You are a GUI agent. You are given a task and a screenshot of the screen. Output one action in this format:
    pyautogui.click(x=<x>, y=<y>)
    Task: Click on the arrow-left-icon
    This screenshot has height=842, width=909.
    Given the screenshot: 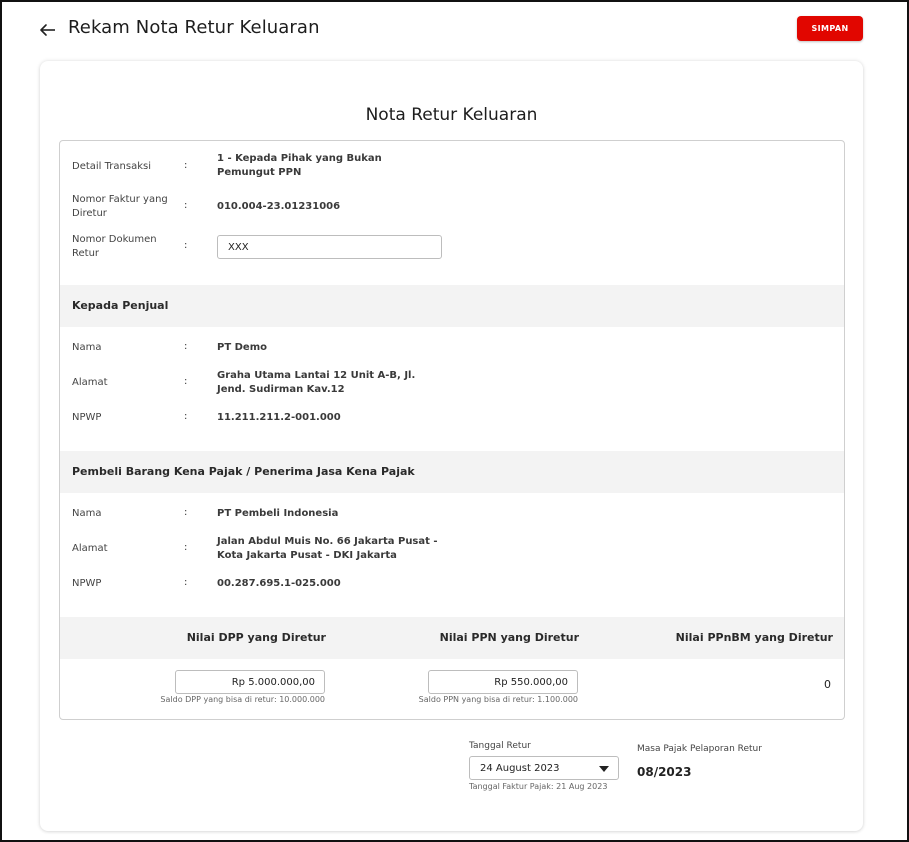 What is the action you would take?
    pyautogui.click(x=48, y=30)
    